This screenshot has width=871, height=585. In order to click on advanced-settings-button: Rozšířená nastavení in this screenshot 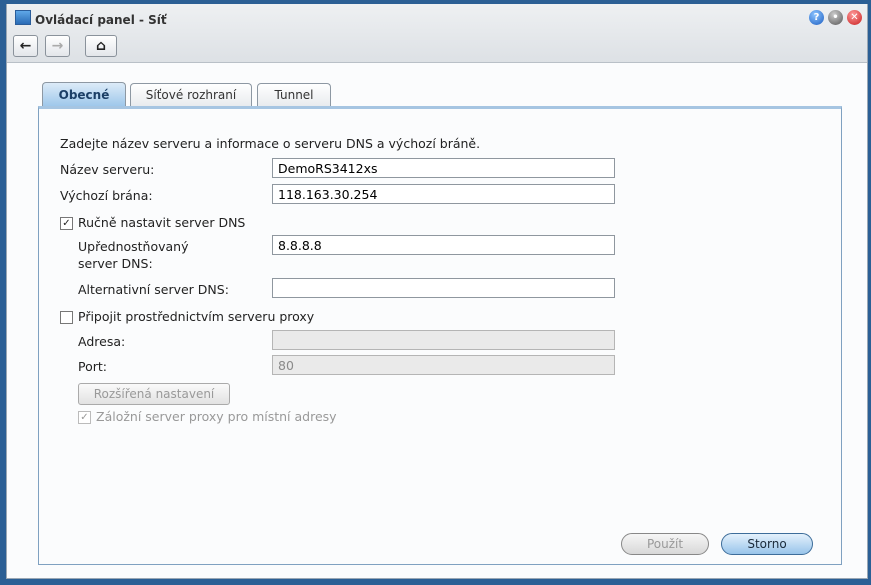, I will do `click(154, 394)`.